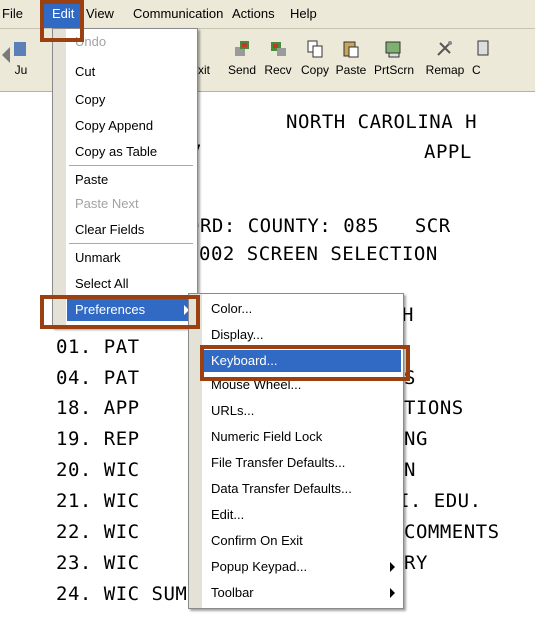 Image resolution: width=535 pixels, height=628 pixels. I want to click on toolbar-button-partial-right: C, so click(482, 60).